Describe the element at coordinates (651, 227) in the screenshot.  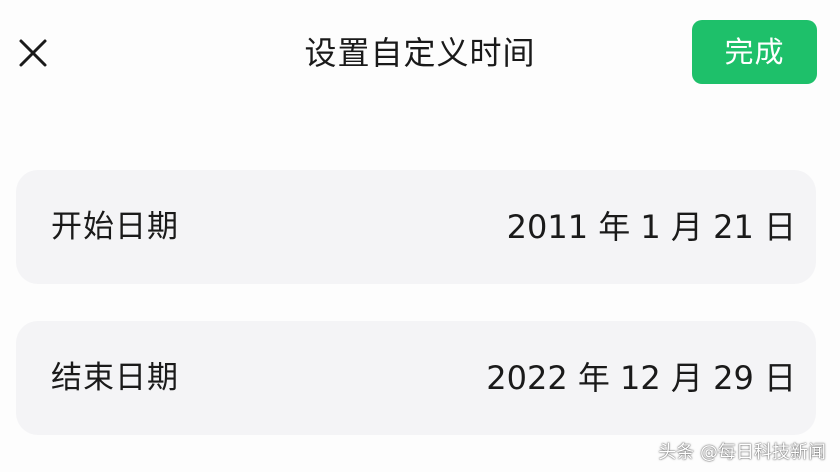
I see `start-date-value: 2011 年 1 月 21 日` at that location.